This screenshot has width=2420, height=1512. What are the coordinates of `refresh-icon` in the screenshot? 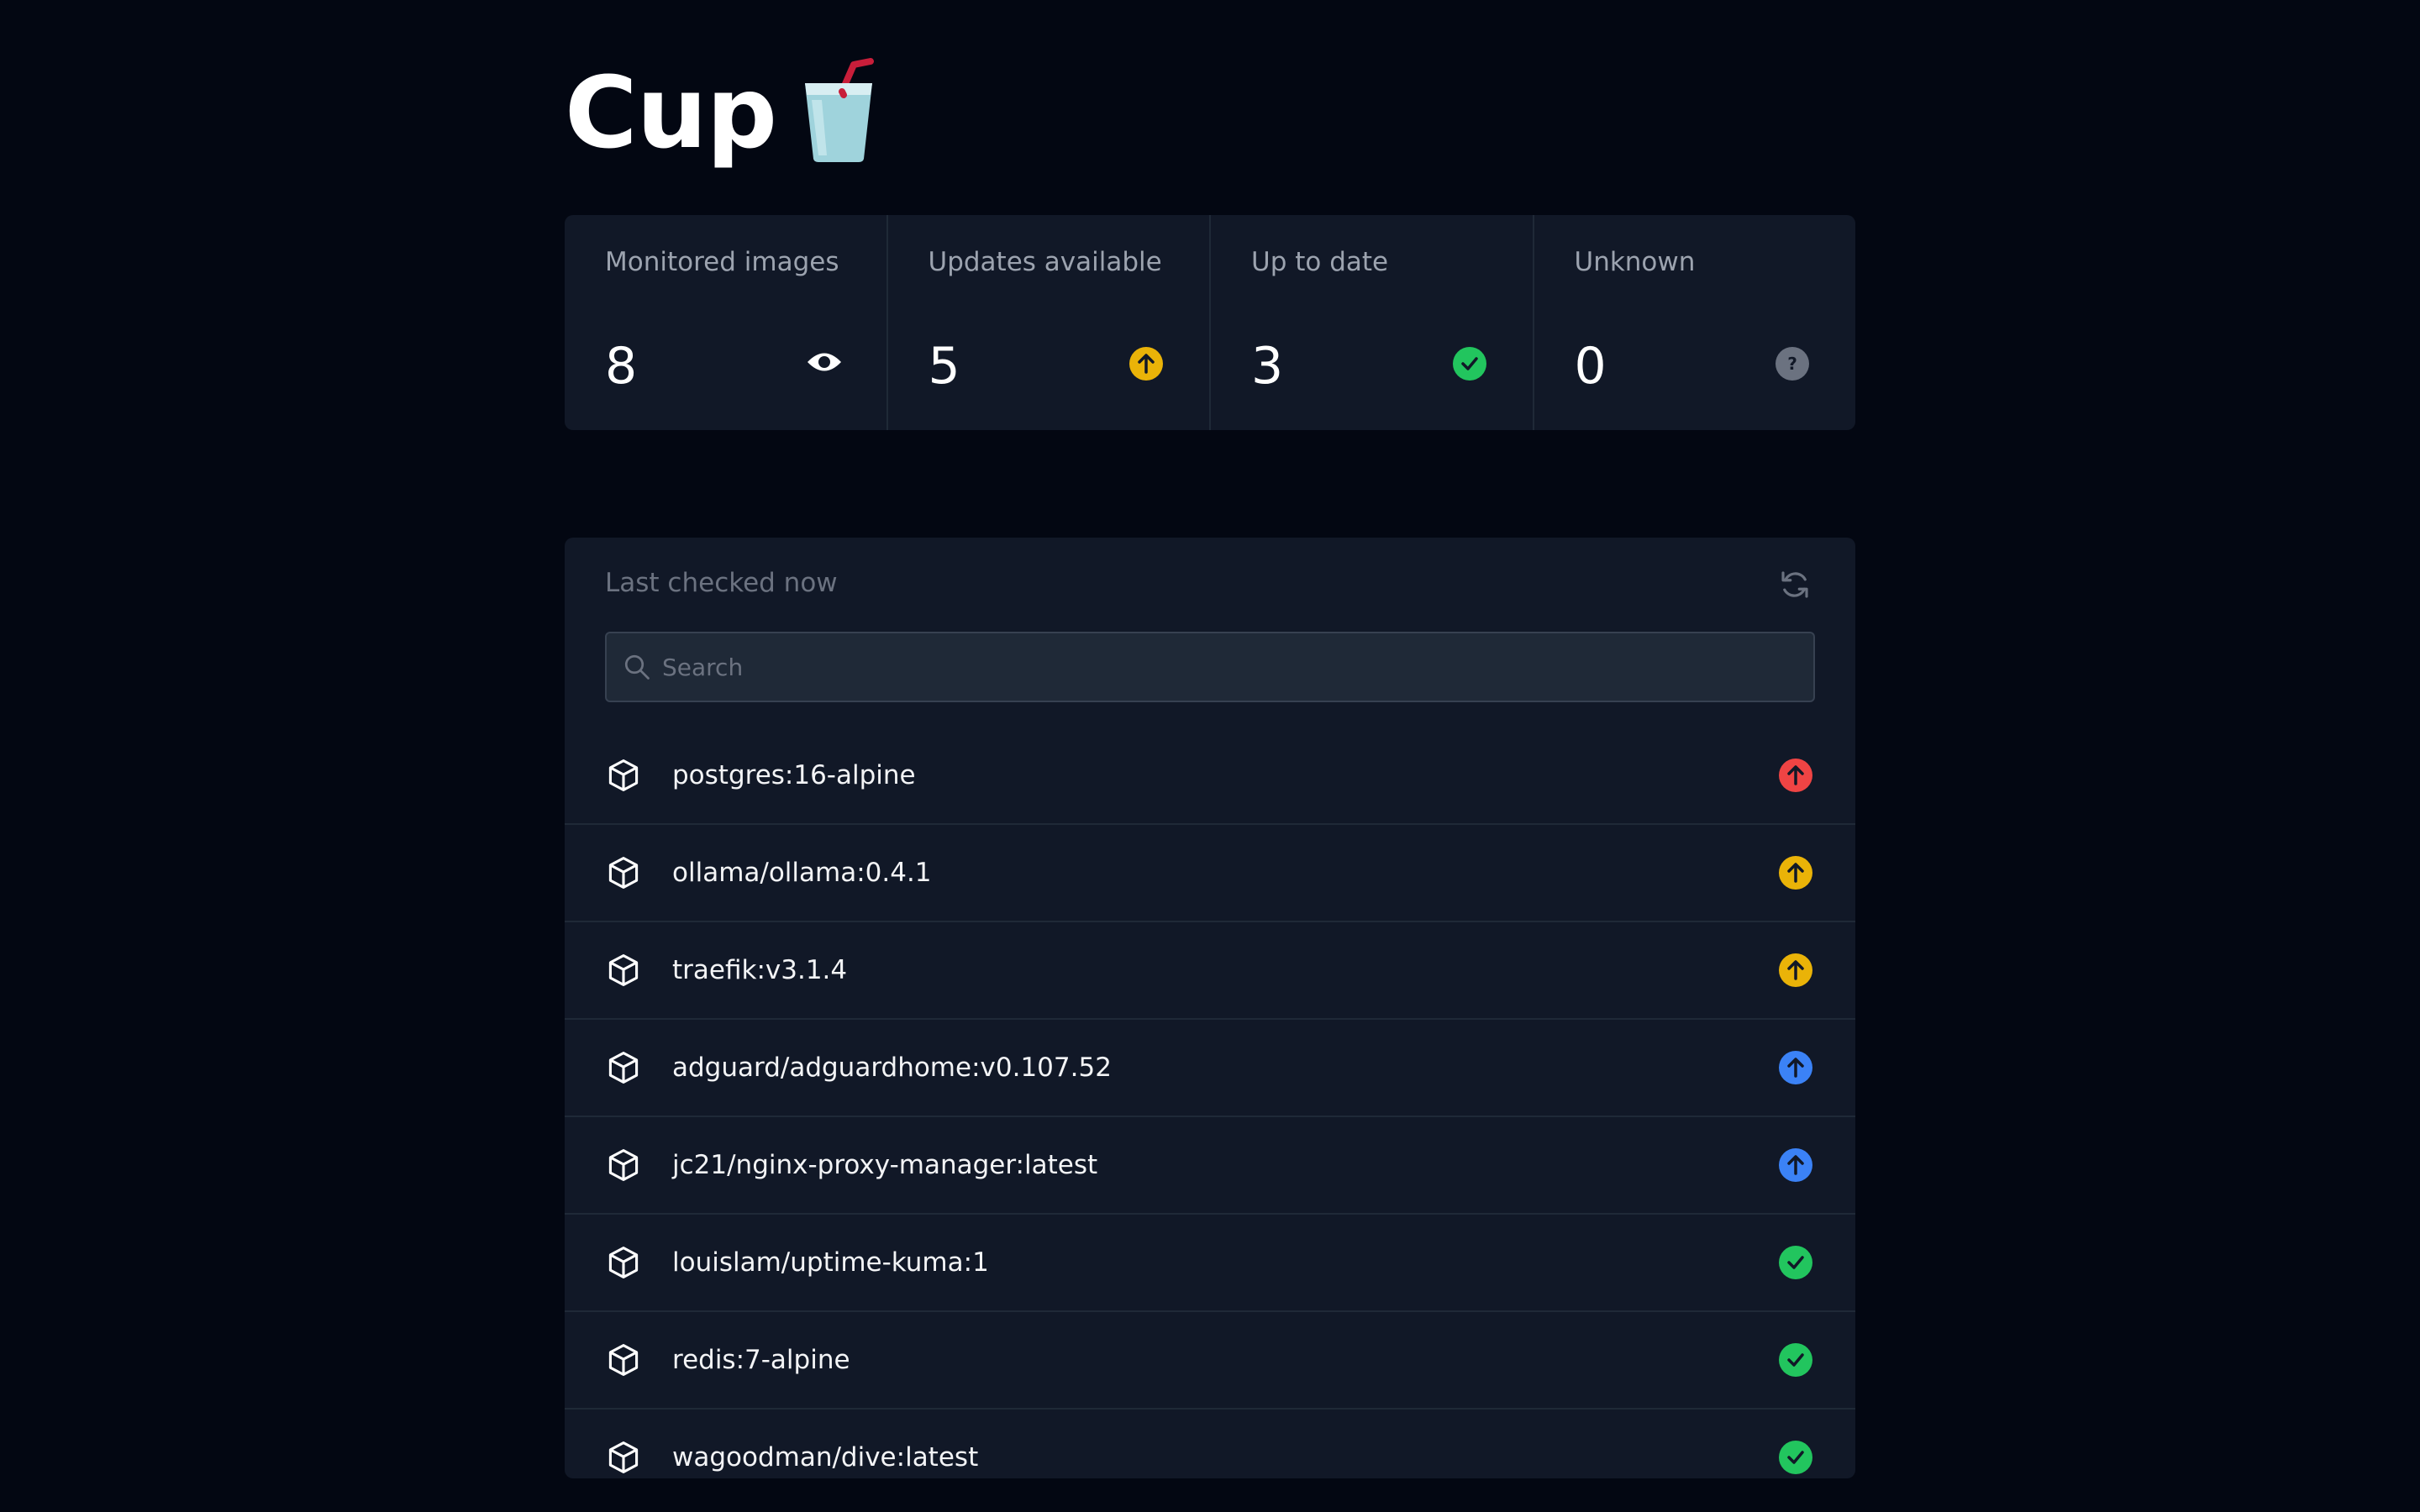 It's located at (1795, 584).